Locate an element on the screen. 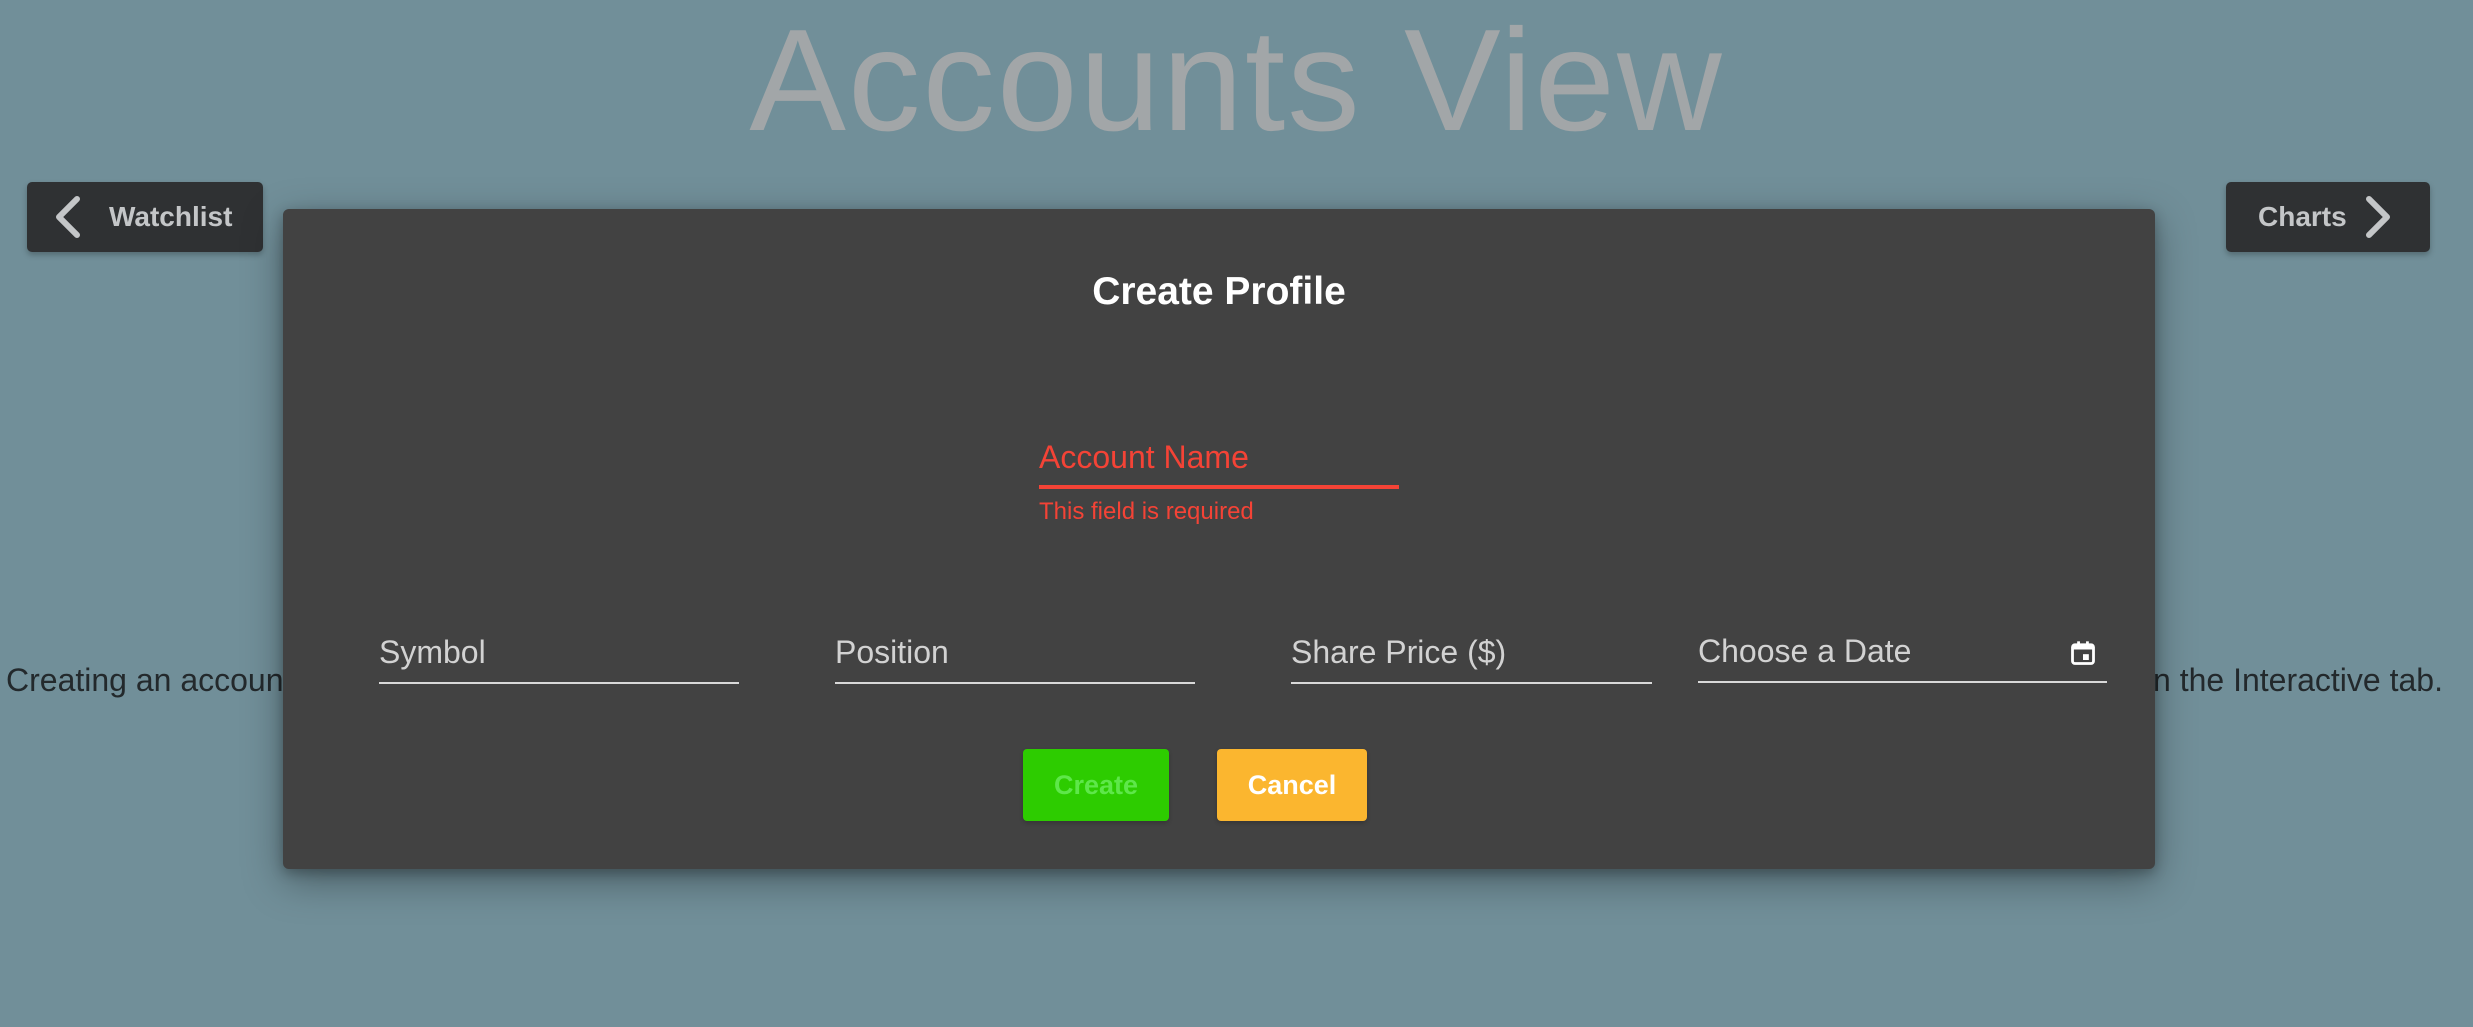 The width and height of the screenshot is (2473, 1027). account-name-underline is located at coordinates (1219, 487).